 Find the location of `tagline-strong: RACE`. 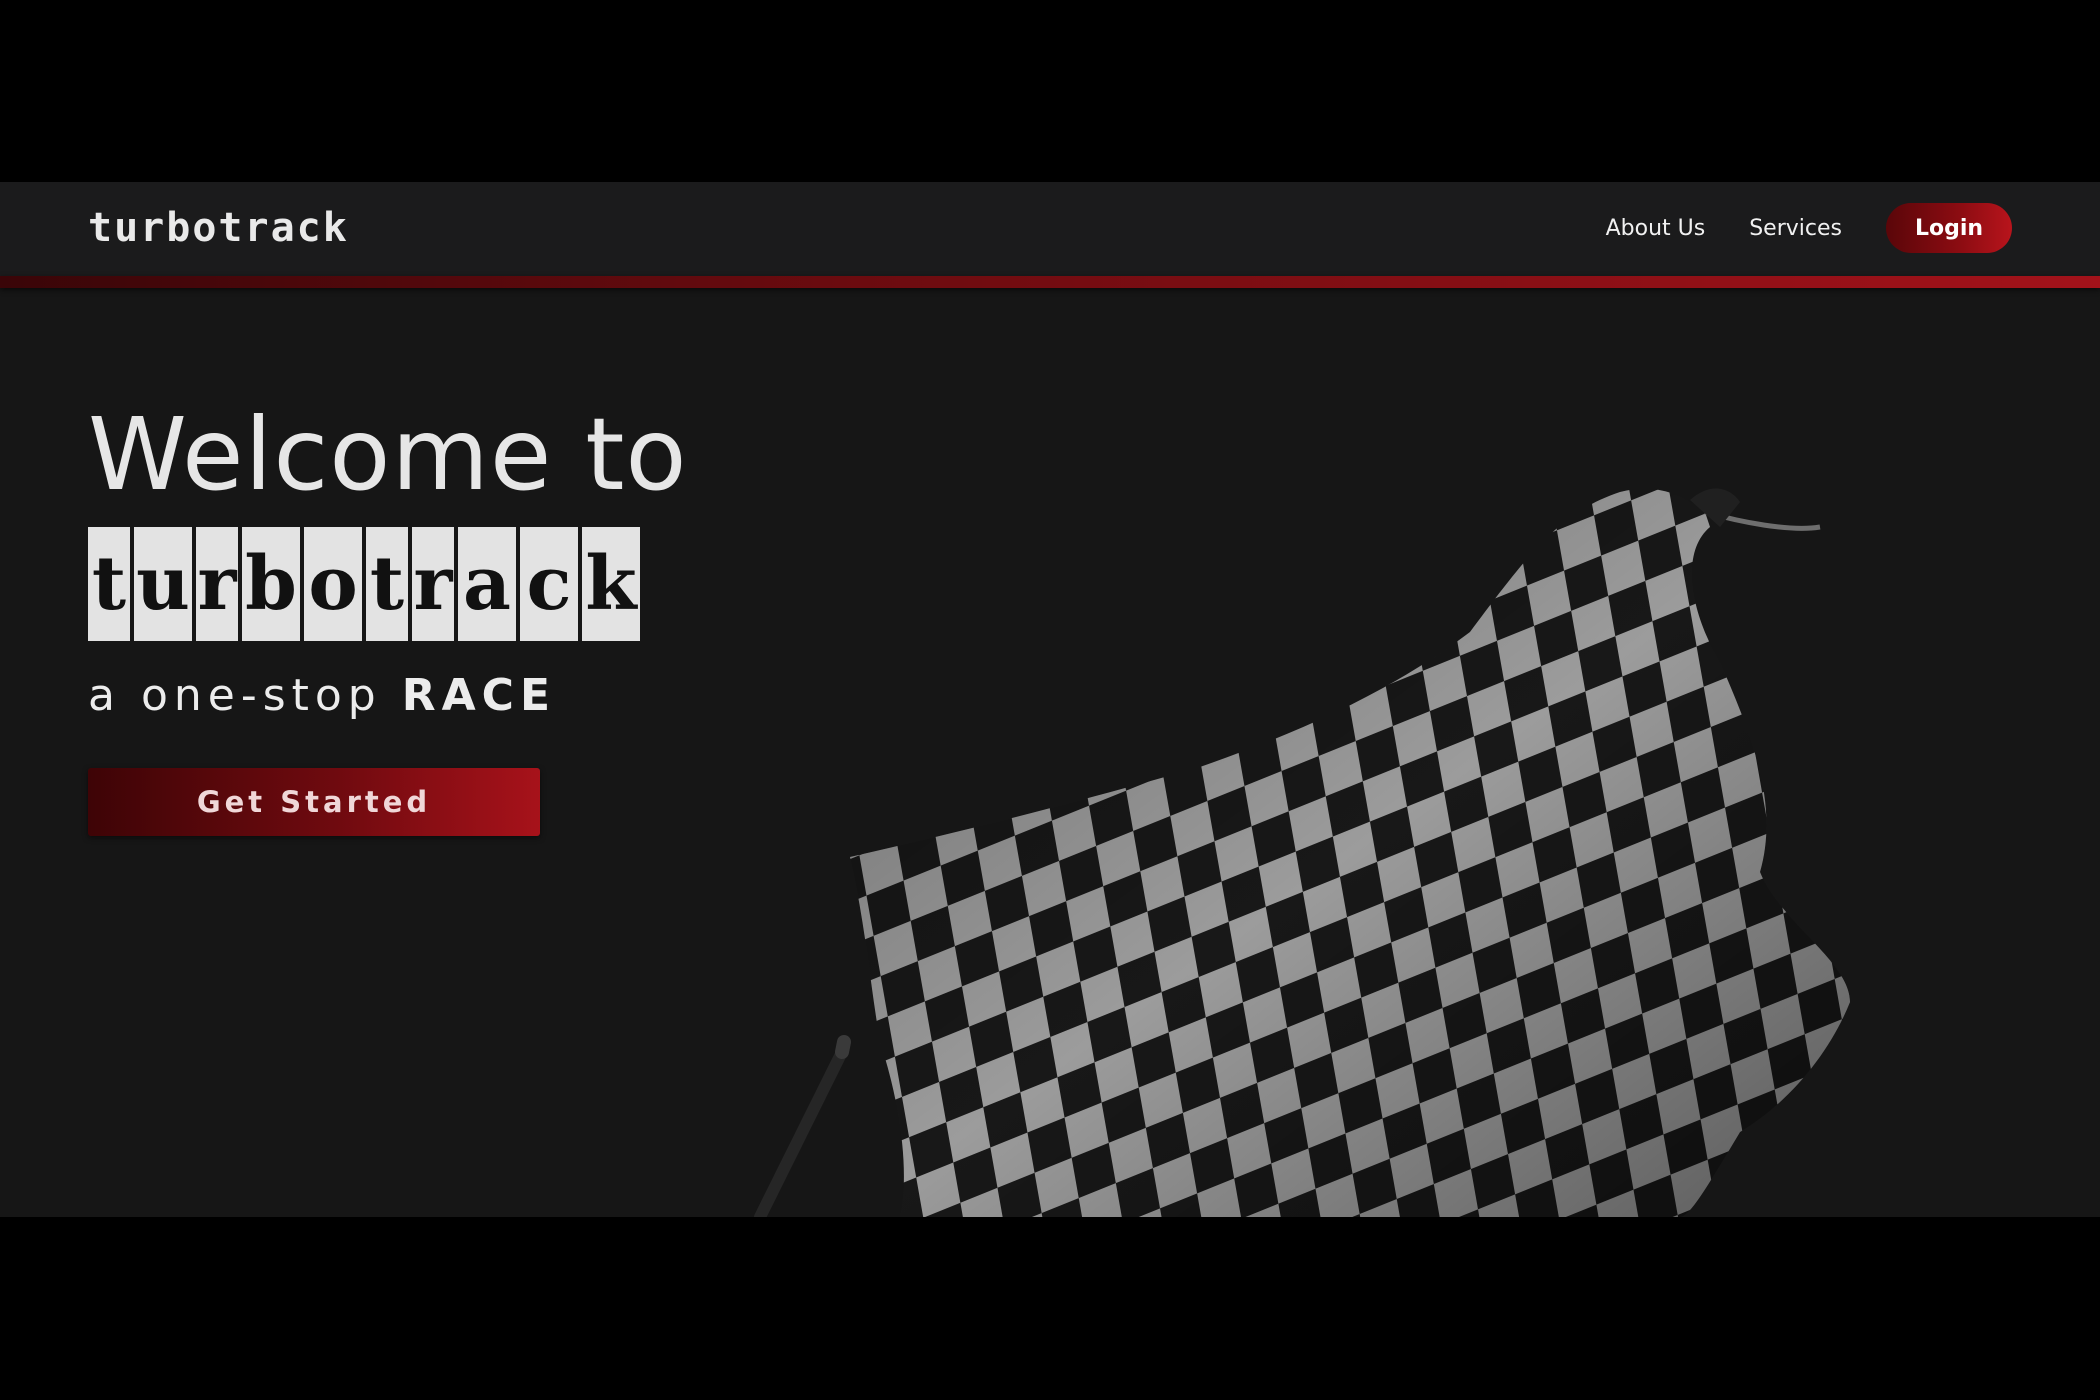

tagline-strong: RACE is located at coordinates (478, 695).